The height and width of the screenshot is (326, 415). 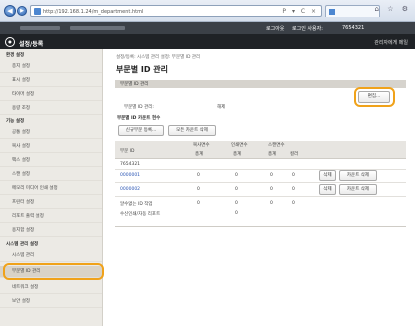 What do you see at coordinates (221, 107) in the screenshot?
I see `department-id-setting-value: 해제` at bounding box center [221, 107].